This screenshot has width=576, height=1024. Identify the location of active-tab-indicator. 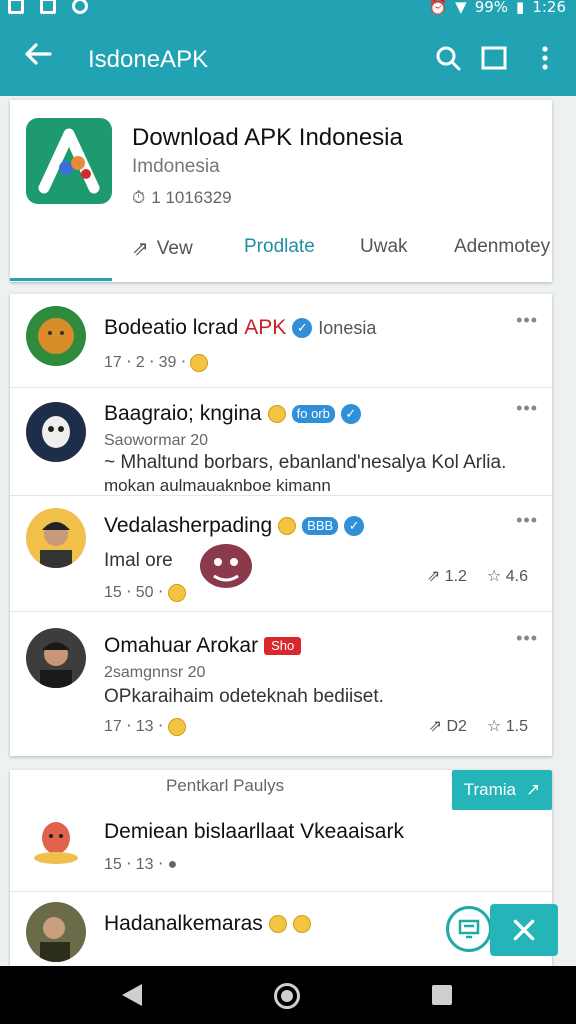
(61, 279).